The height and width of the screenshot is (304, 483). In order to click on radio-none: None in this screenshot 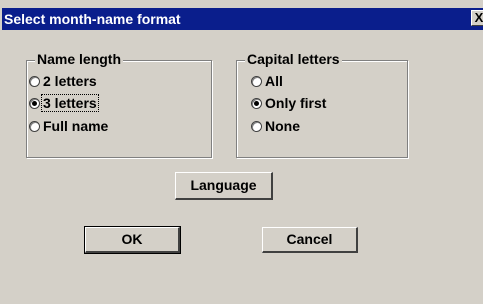, I will do `click(276, 126)`.